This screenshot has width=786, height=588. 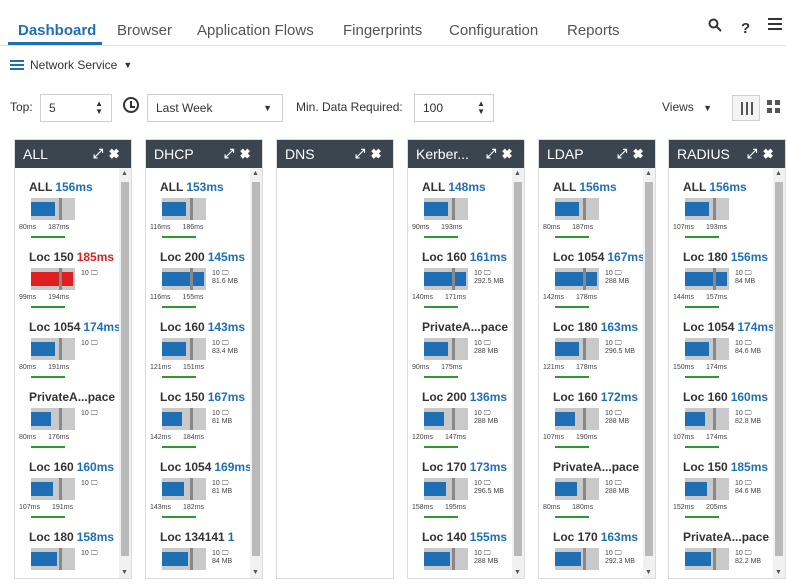 I want to click on location-card: Loc 160 160ms 10 🖵 82.8 MB 107ms 174ms, so click(x=723, y=417).